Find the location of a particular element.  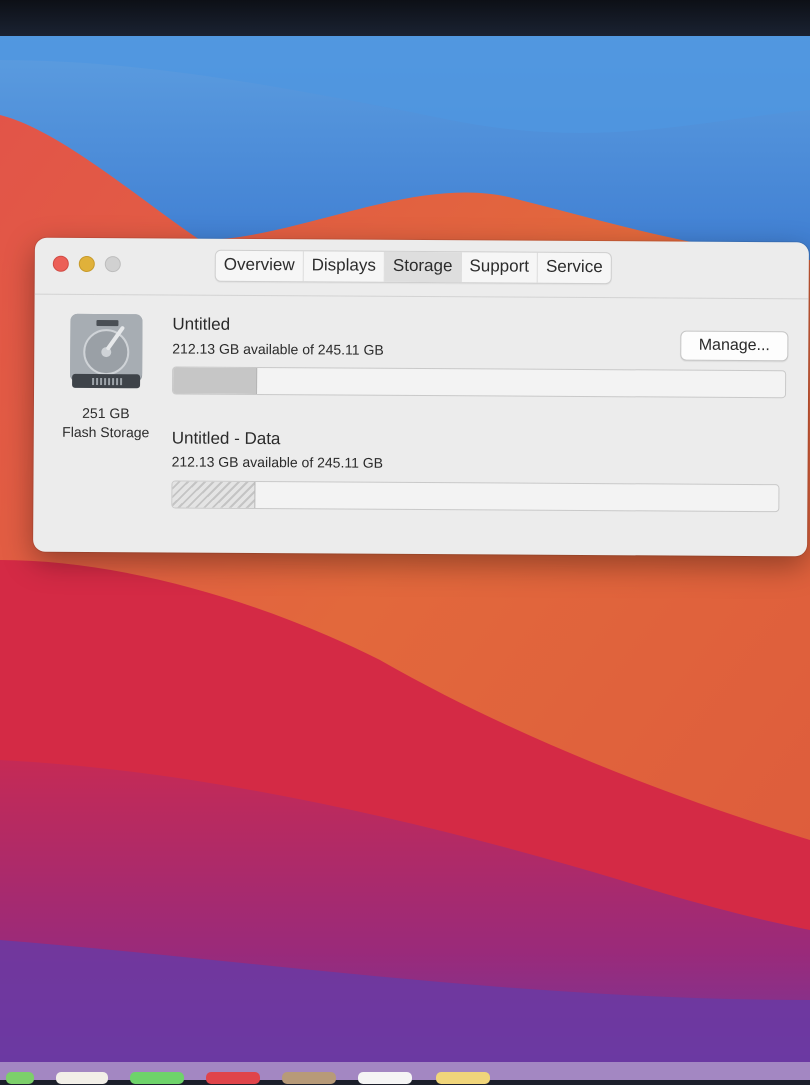

capacity-type: Flash Storage is located at coordinates (106, 432).